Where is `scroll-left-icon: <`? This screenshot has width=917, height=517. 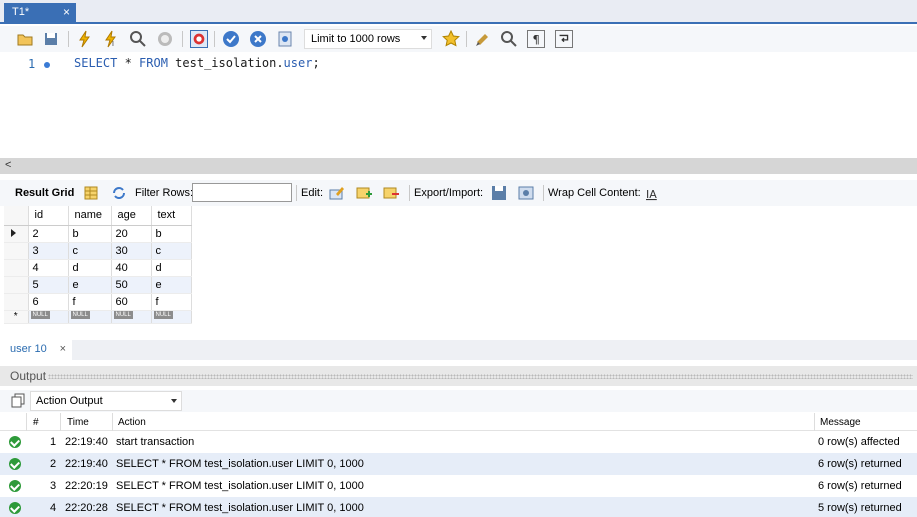 scroll-left-icon: < is located at coordinates (8, 165).